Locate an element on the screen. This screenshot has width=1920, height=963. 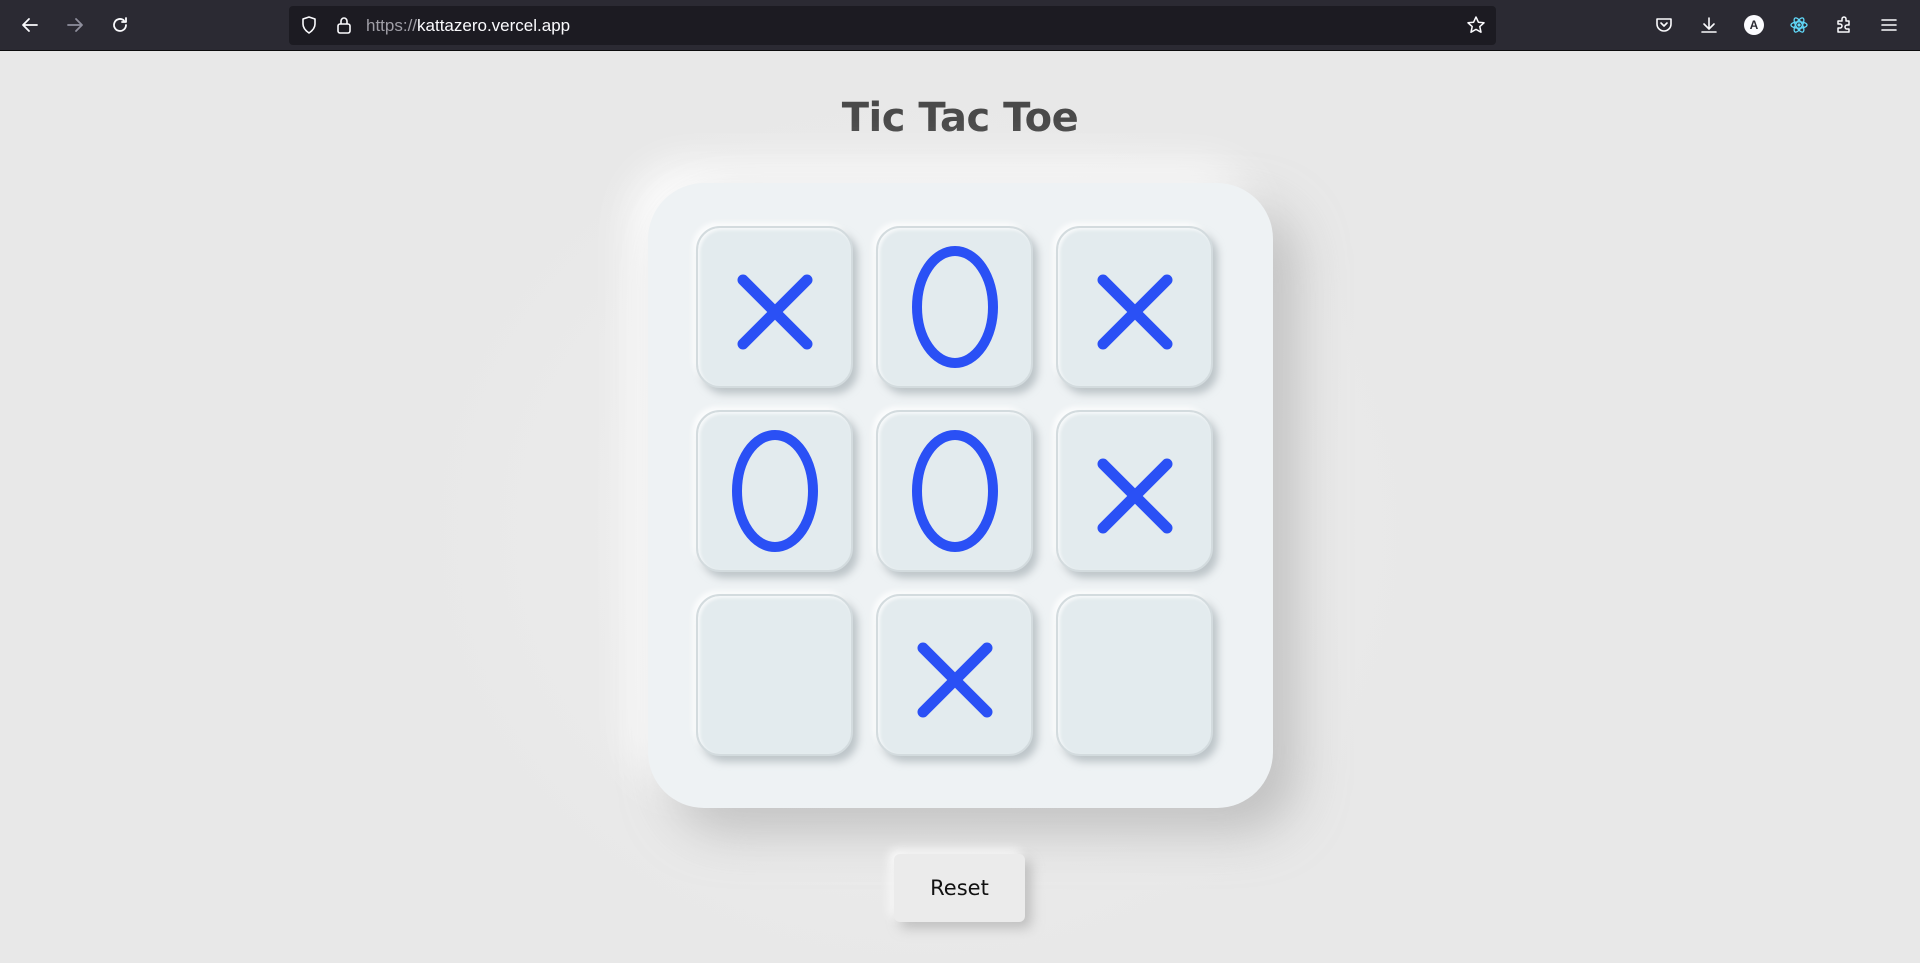
account-icon: A is located at coordinates (1754, 25).